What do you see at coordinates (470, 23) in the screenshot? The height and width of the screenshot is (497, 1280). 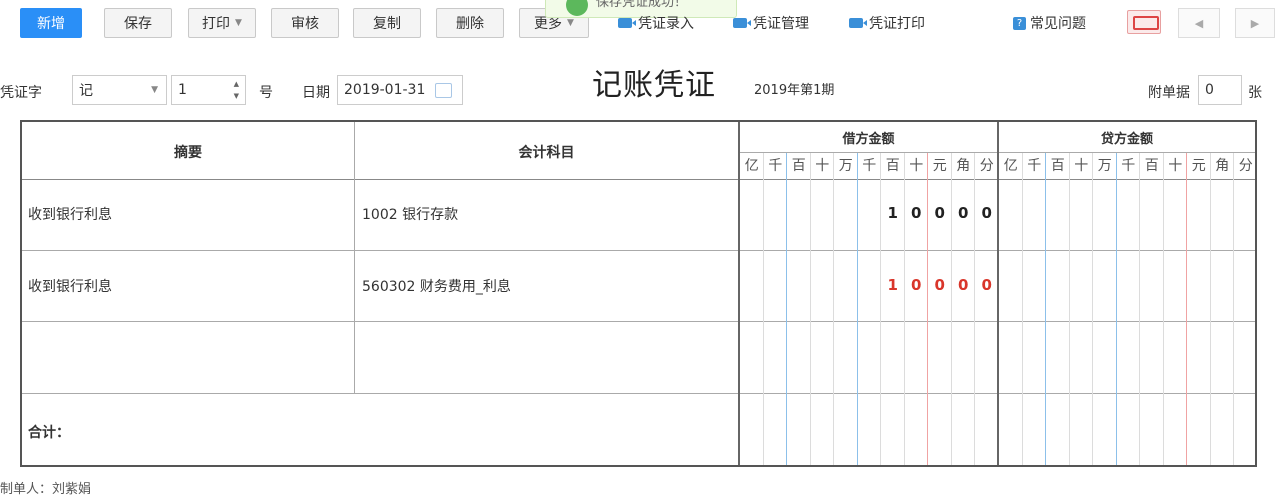 I see `delete-button: 删除` at bounding box center [470, 23].